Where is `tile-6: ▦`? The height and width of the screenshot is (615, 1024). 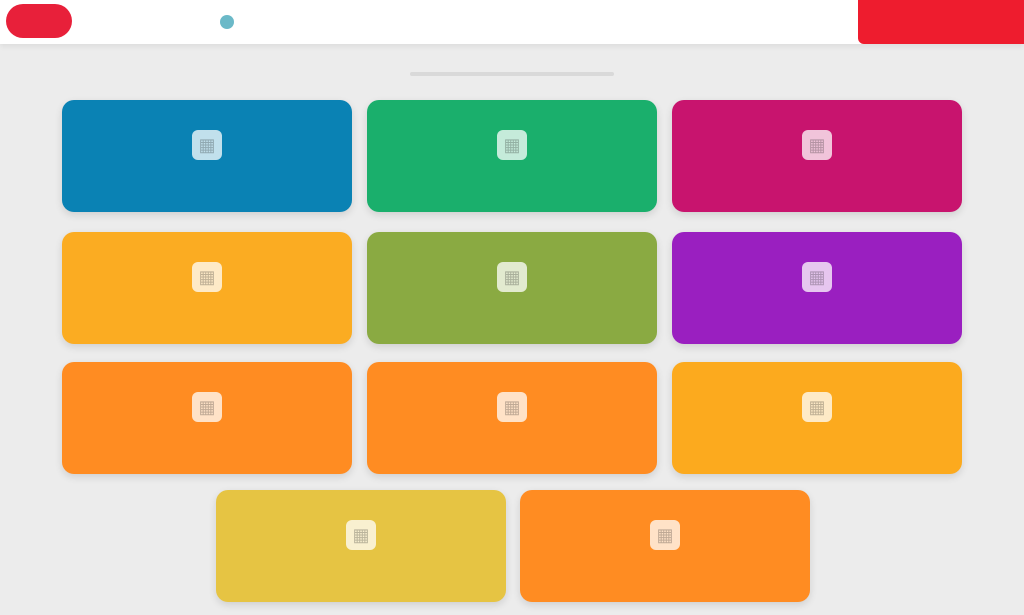 tile-6: ▦ is located at coordinates (817, 288).